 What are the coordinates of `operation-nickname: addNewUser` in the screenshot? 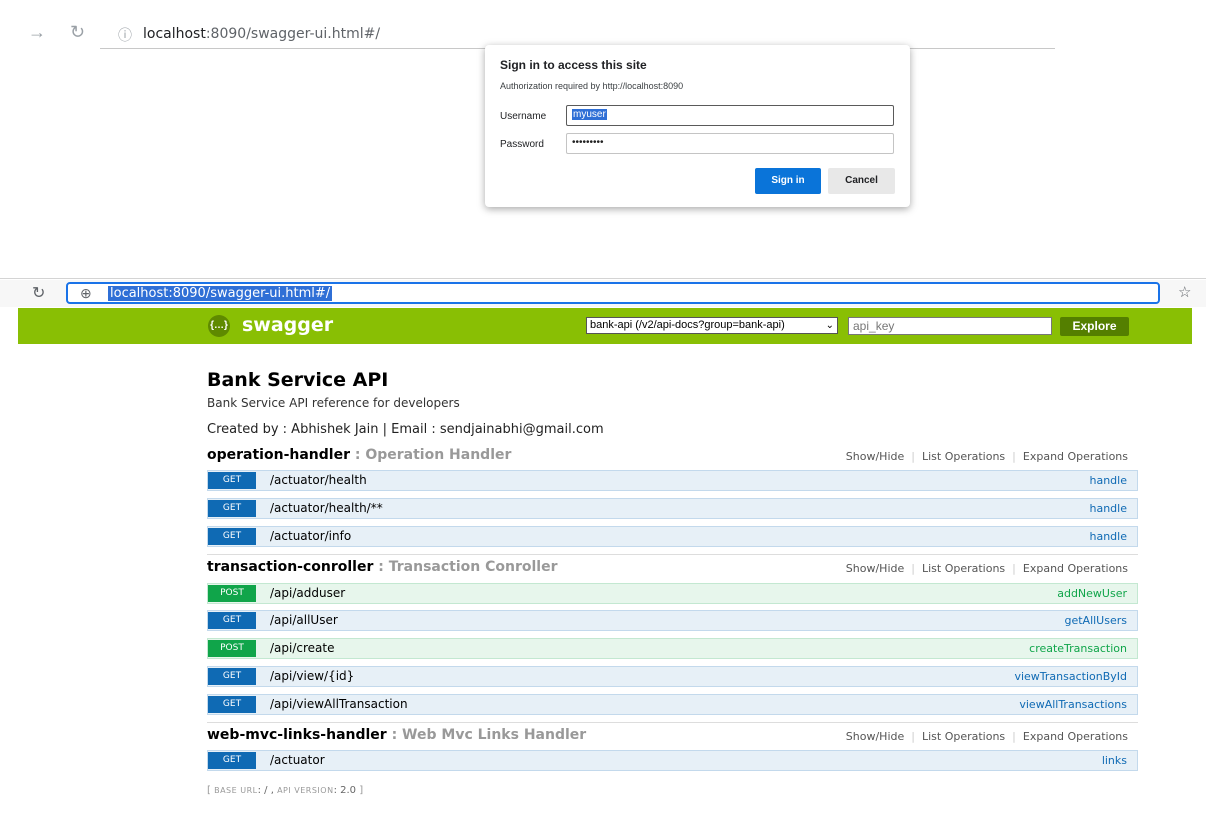 It's located at (1092, 593).